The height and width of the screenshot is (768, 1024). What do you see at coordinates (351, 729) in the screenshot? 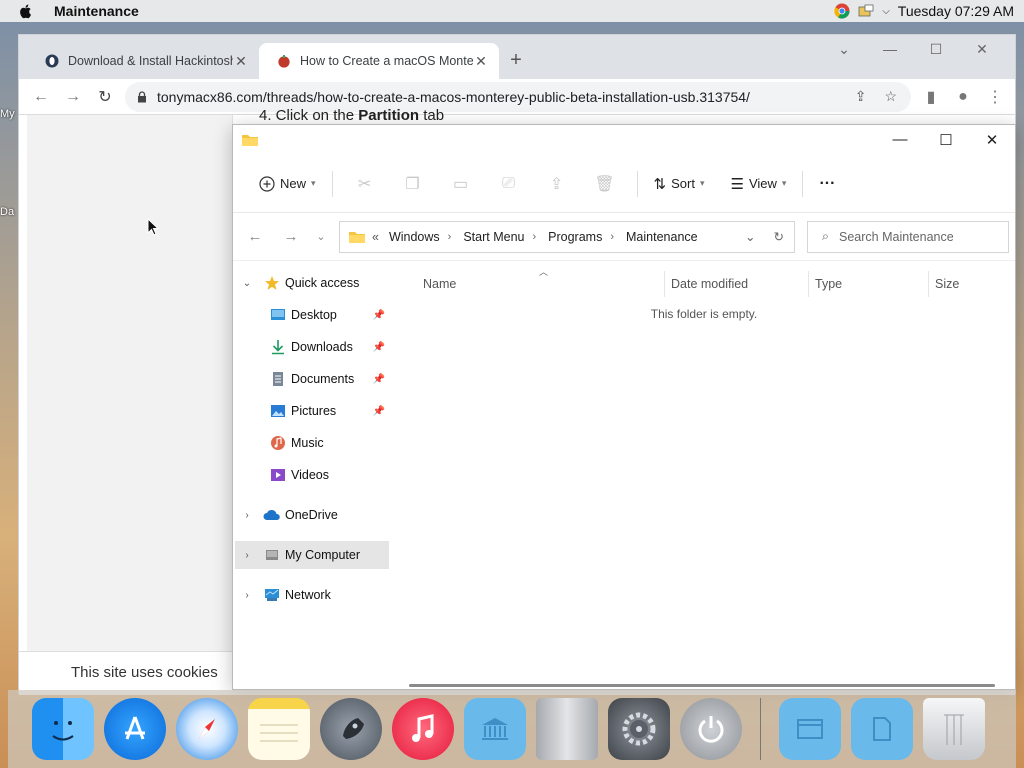
I see `launchpad-icon` at bounding box center [351, 729].